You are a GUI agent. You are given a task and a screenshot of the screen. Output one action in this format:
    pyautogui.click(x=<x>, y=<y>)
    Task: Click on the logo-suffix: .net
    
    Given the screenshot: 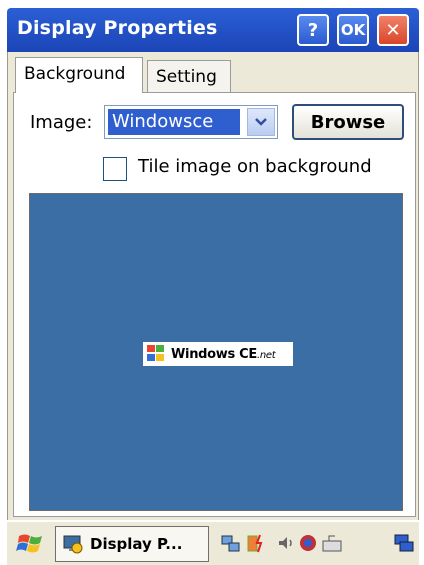 What is the action you would take?
    pyautogui.click(x=266, y=355)
    